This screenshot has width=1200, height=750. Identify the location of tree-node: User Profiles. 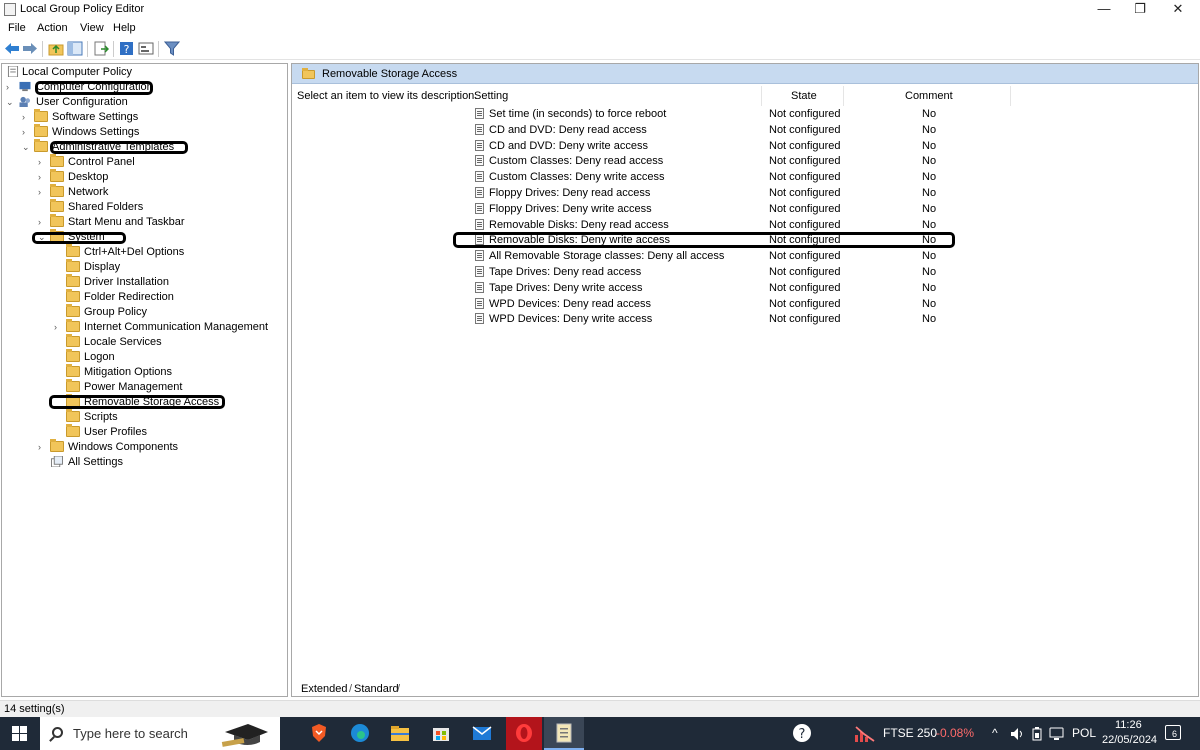
(169, 432).